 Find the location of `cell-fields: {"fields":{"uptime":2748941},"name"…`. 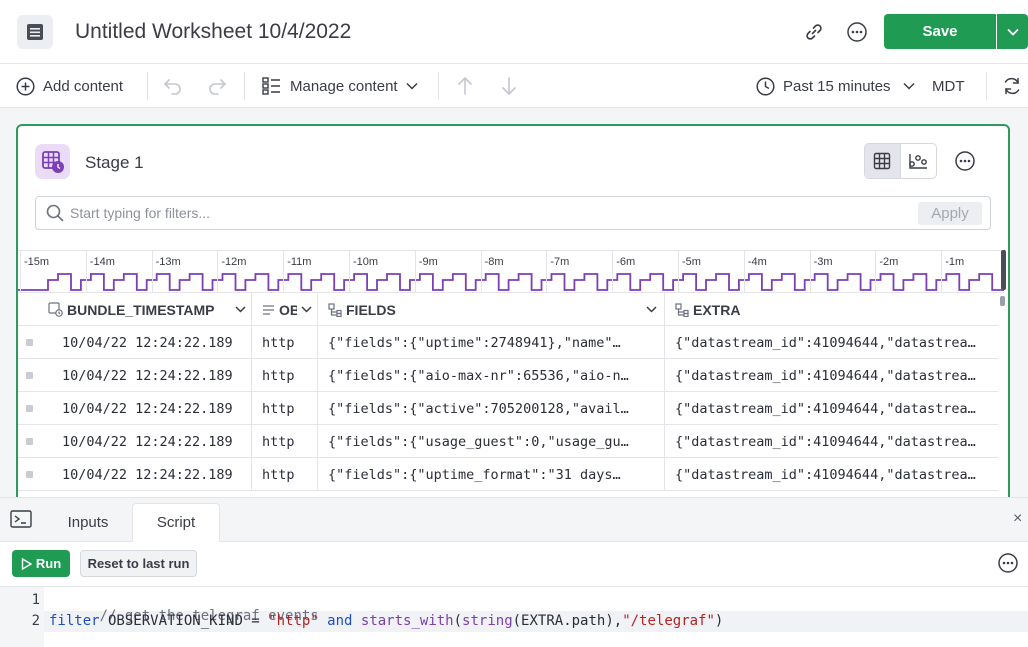

cell-fields: {"fields":{"uptime":2748941},"name"… is located at coordinates (491, 342).